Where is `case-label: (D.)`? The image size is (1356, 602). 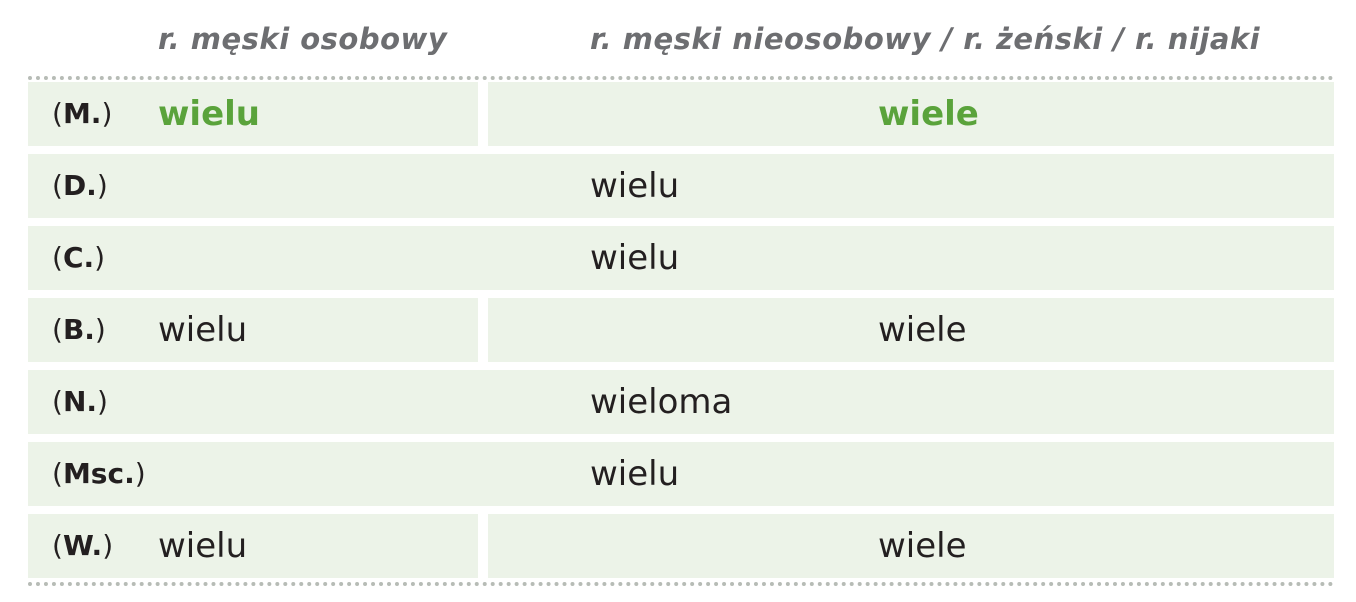
case-label: (D.) is located at coordinates (80, 185).